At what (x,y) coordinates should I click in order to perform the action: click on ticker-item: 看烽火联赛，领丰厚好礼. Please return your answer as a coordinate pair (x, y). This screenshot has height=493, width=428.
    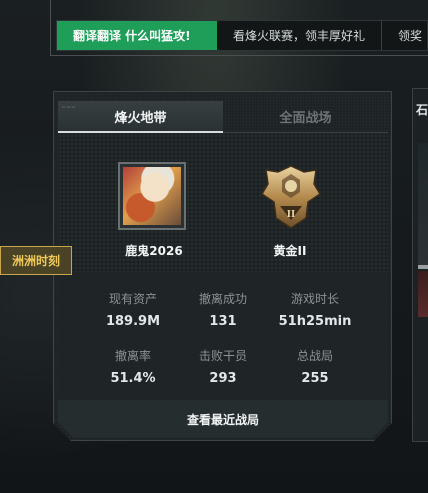
    Looking at the image, I should click on (300, 35).